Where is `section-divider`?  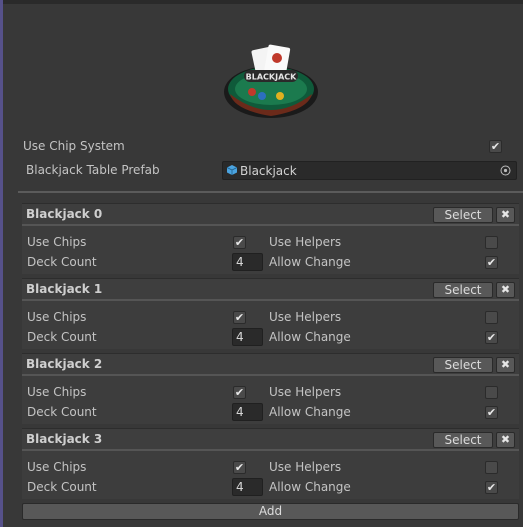
section-divider is located at coordinates (270, 192).